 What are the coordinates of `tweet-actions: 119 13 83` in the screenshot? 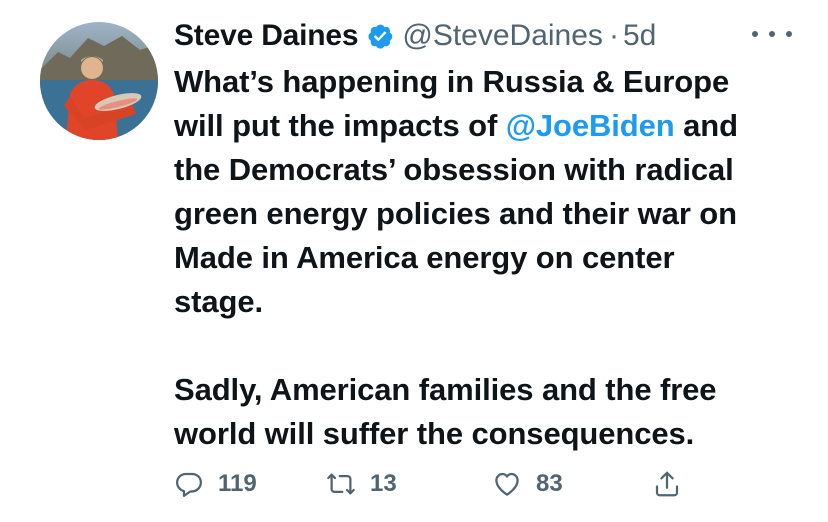 It's located at (434, 484).